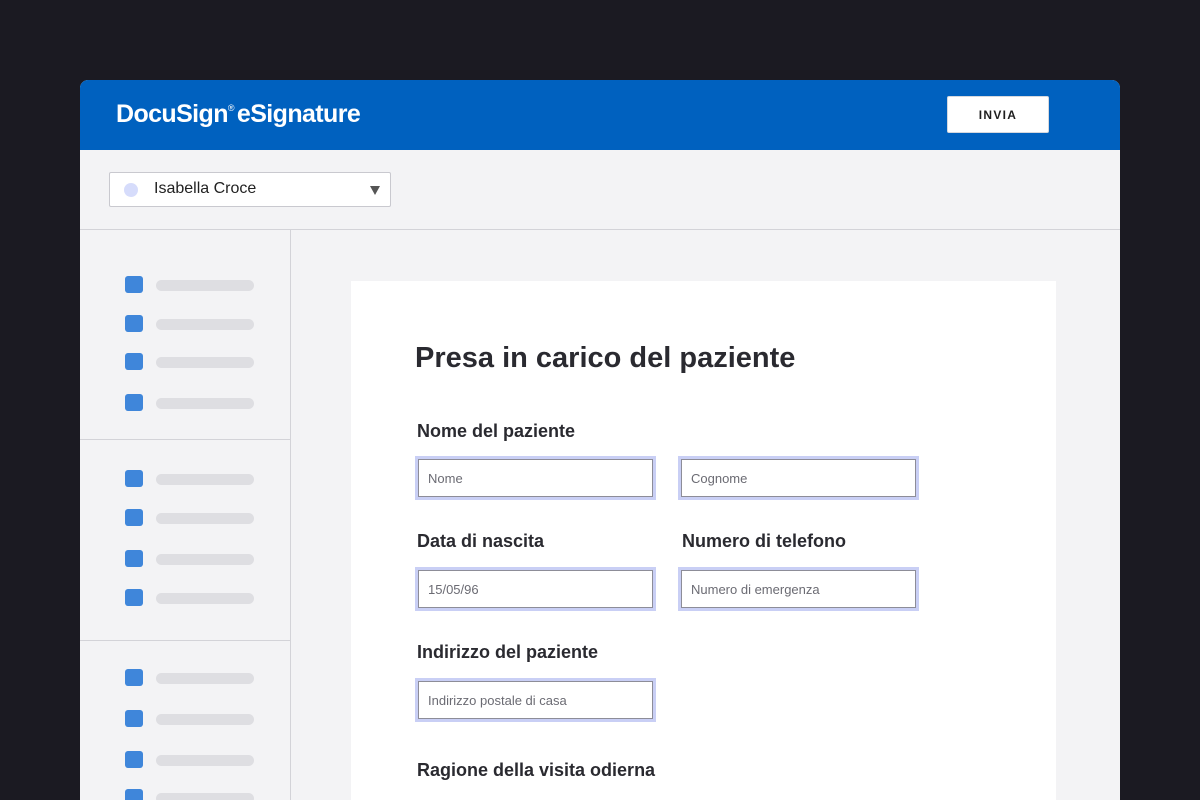  I want to click on send-button: INVIA, so click(998, 114).